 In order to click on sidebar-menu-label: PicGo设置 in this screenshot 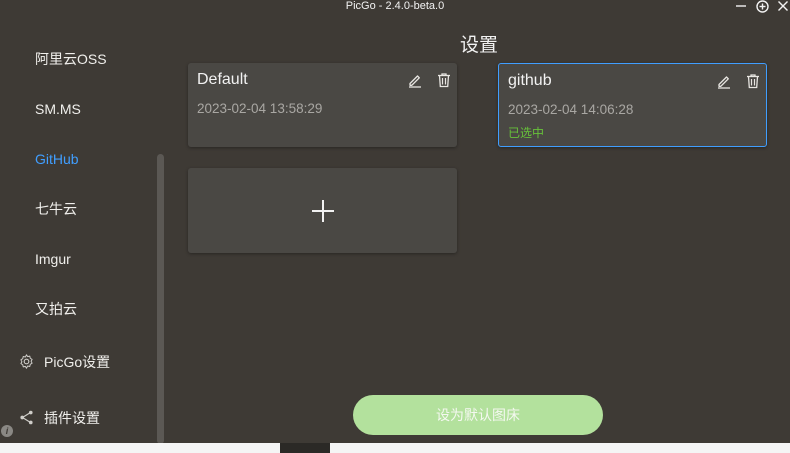, I will do `click(77, 362)`.